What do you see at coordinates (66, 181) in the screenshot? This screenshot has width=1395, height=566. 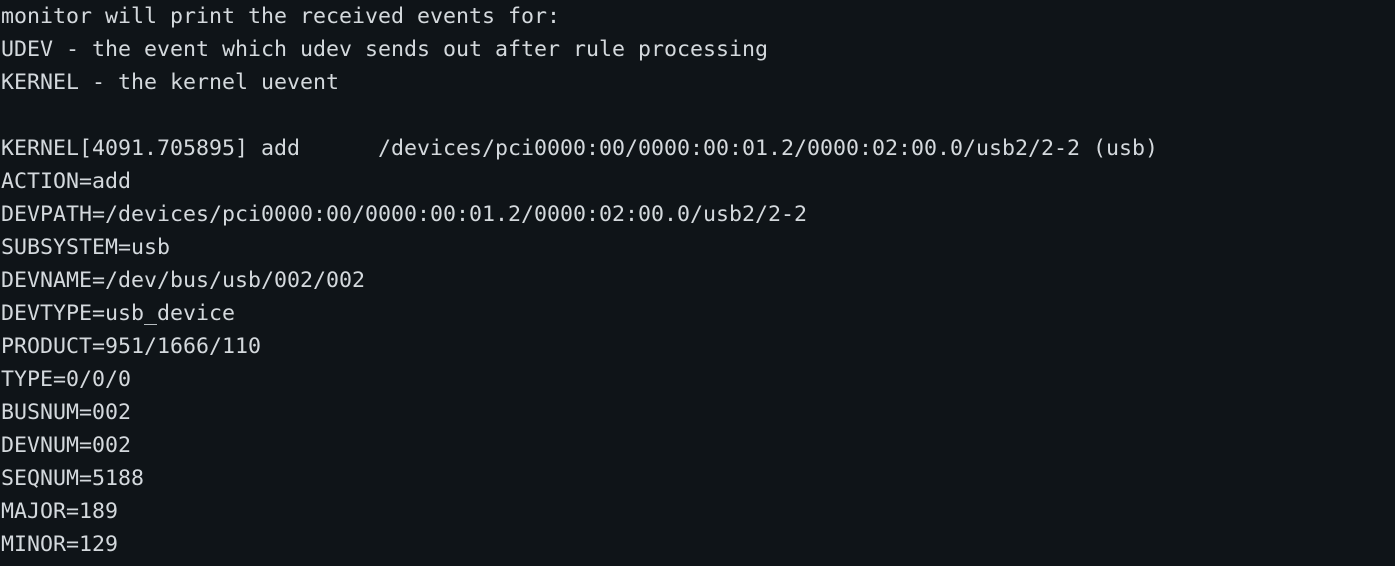 I see `terminal-line-action: ACTION=add` at bounding box center [66, 181].